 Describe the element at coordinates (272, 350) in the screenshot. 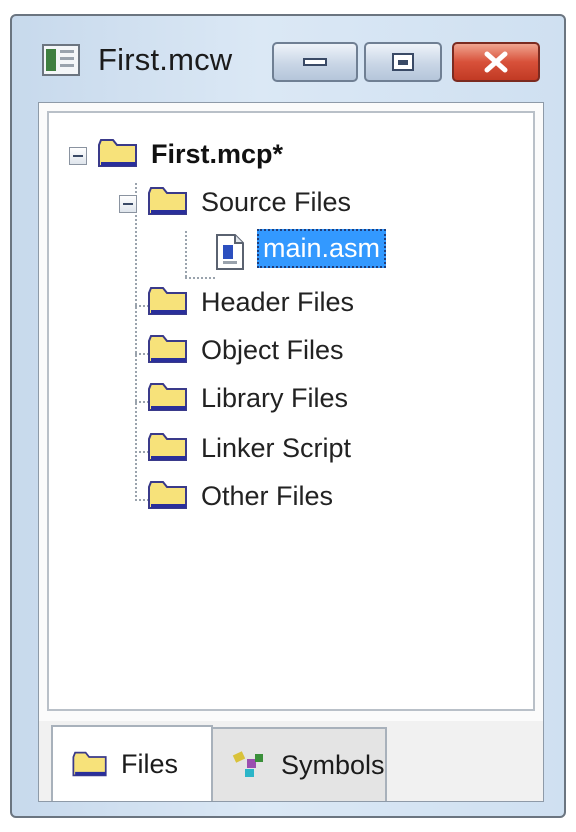

I see `tree-item-label: Object Files` at that location.